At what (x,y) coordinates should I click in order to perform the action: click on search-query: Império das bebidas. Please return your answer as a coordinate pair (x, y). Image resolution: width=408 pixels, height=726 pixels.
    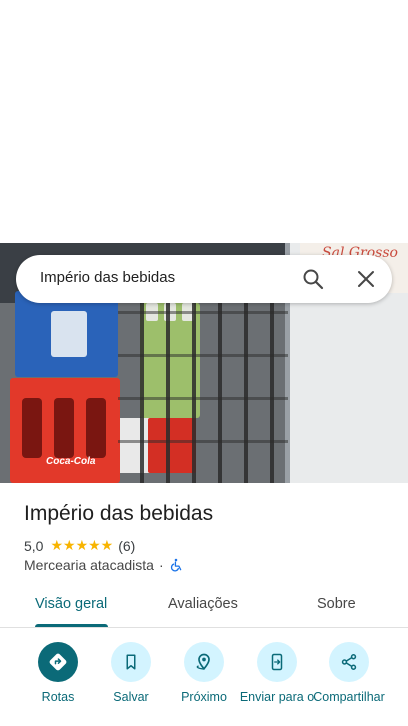
    Looking at the image, I should click on (107, 277).